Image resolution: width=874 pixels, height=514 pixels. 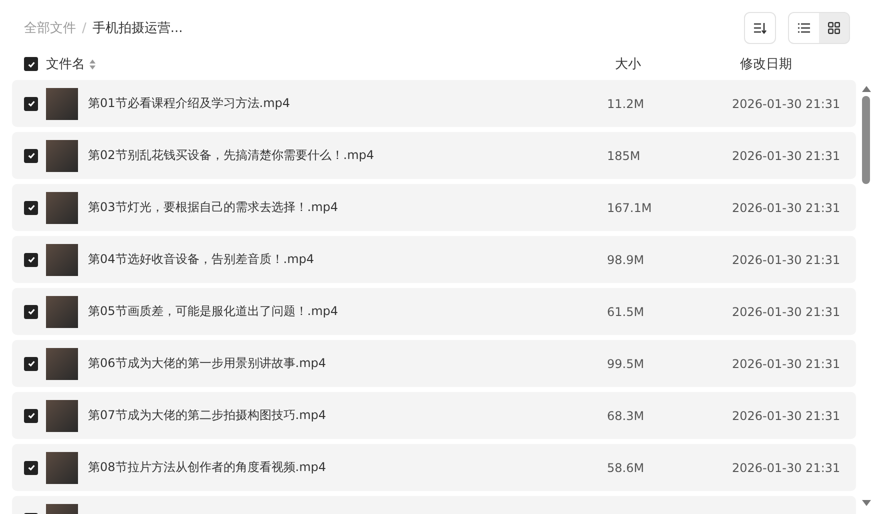 What do you see at coordinates (214, 207) in the screenshot?
I see `file-name: 第03节灯光，要根据自己的需求去选择！.mp4` at bounding box center [214, 207].